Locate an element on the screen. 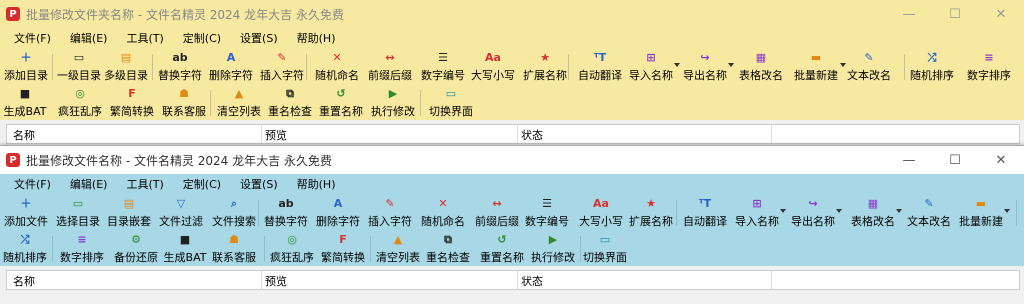  toolbar-button: ＋ 添加目录 is located at coordinates (26, 67).